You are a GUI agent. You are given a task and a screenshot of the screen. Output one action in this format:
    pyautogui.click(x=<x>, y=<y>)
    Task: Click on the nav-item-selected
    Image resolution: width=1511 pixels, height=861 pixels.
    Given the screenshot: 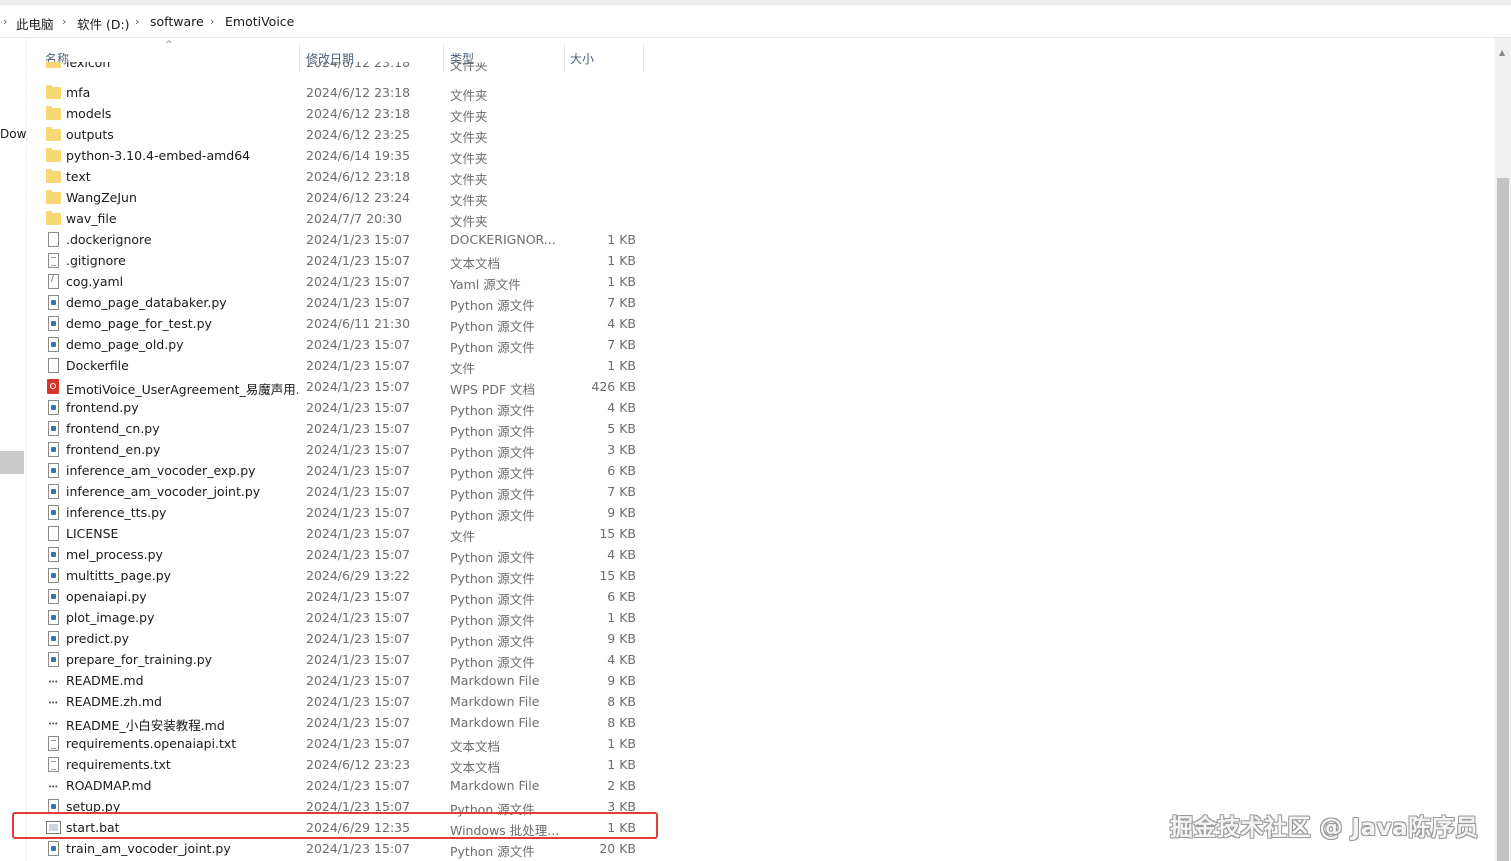 What is the action you would take?
    pyautogui.click(x=12, y=462)
    